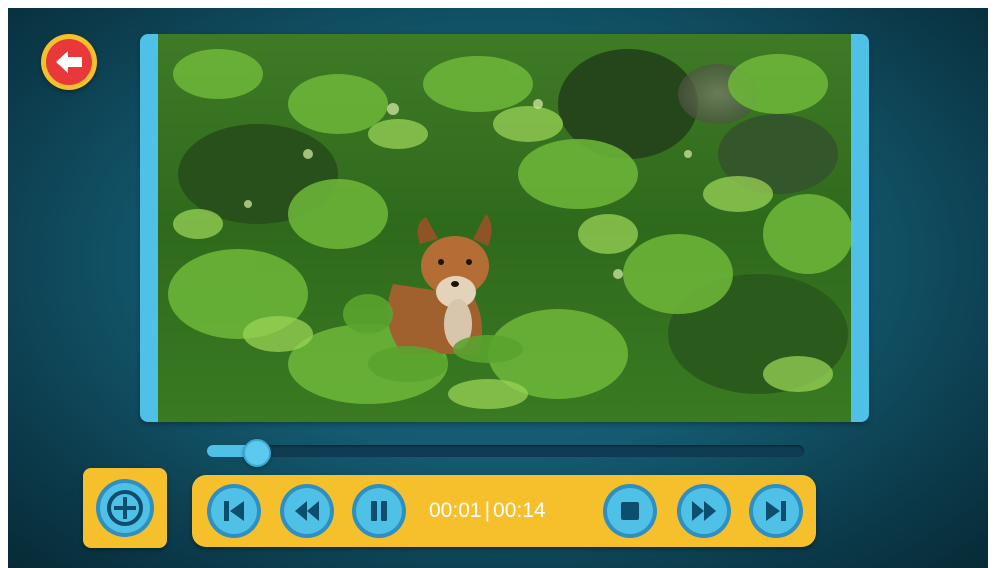  I want to click on back-arrow-icon, so click(69, 62).